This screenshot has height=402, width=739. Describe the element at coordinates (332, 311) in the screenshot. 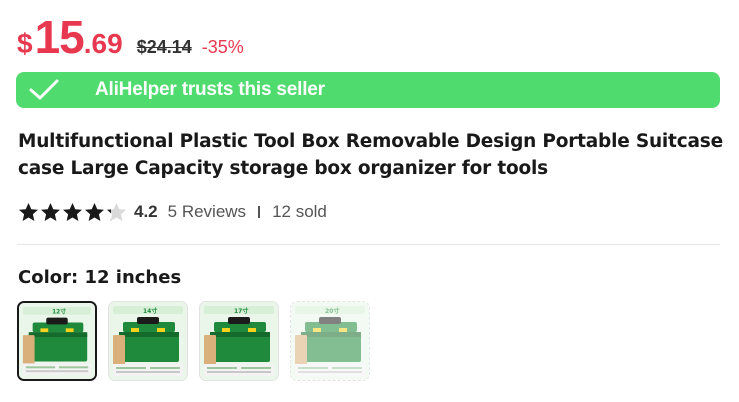

I see `size-label: 20寸` at that location.